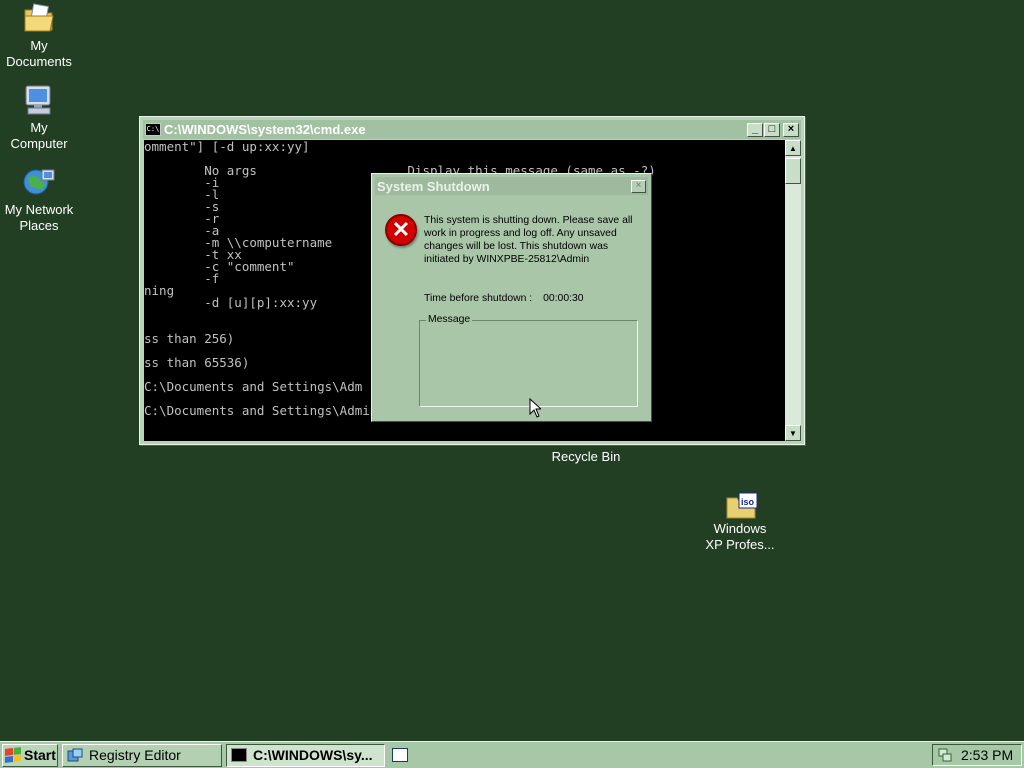 This screenshot has width=1024, height=768. Describe the element at coordinates (153, 129) in the screenshot. I see `cmd-icon: C:\` at that location.